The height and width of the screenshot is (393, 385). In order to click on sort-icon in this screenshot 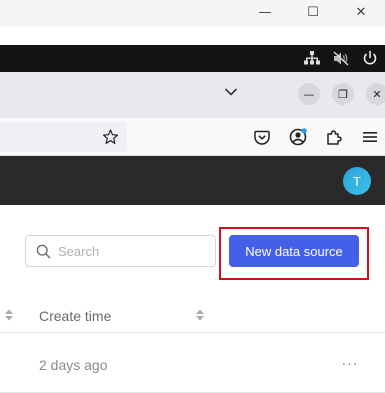, I will do `click(9, 315)`.